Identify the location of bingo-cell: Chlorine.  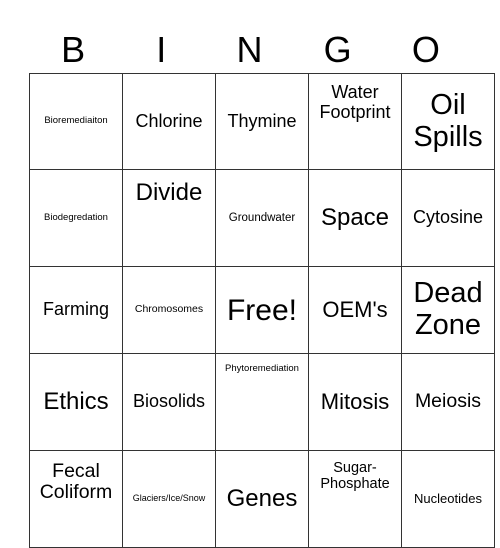
(169, 121).